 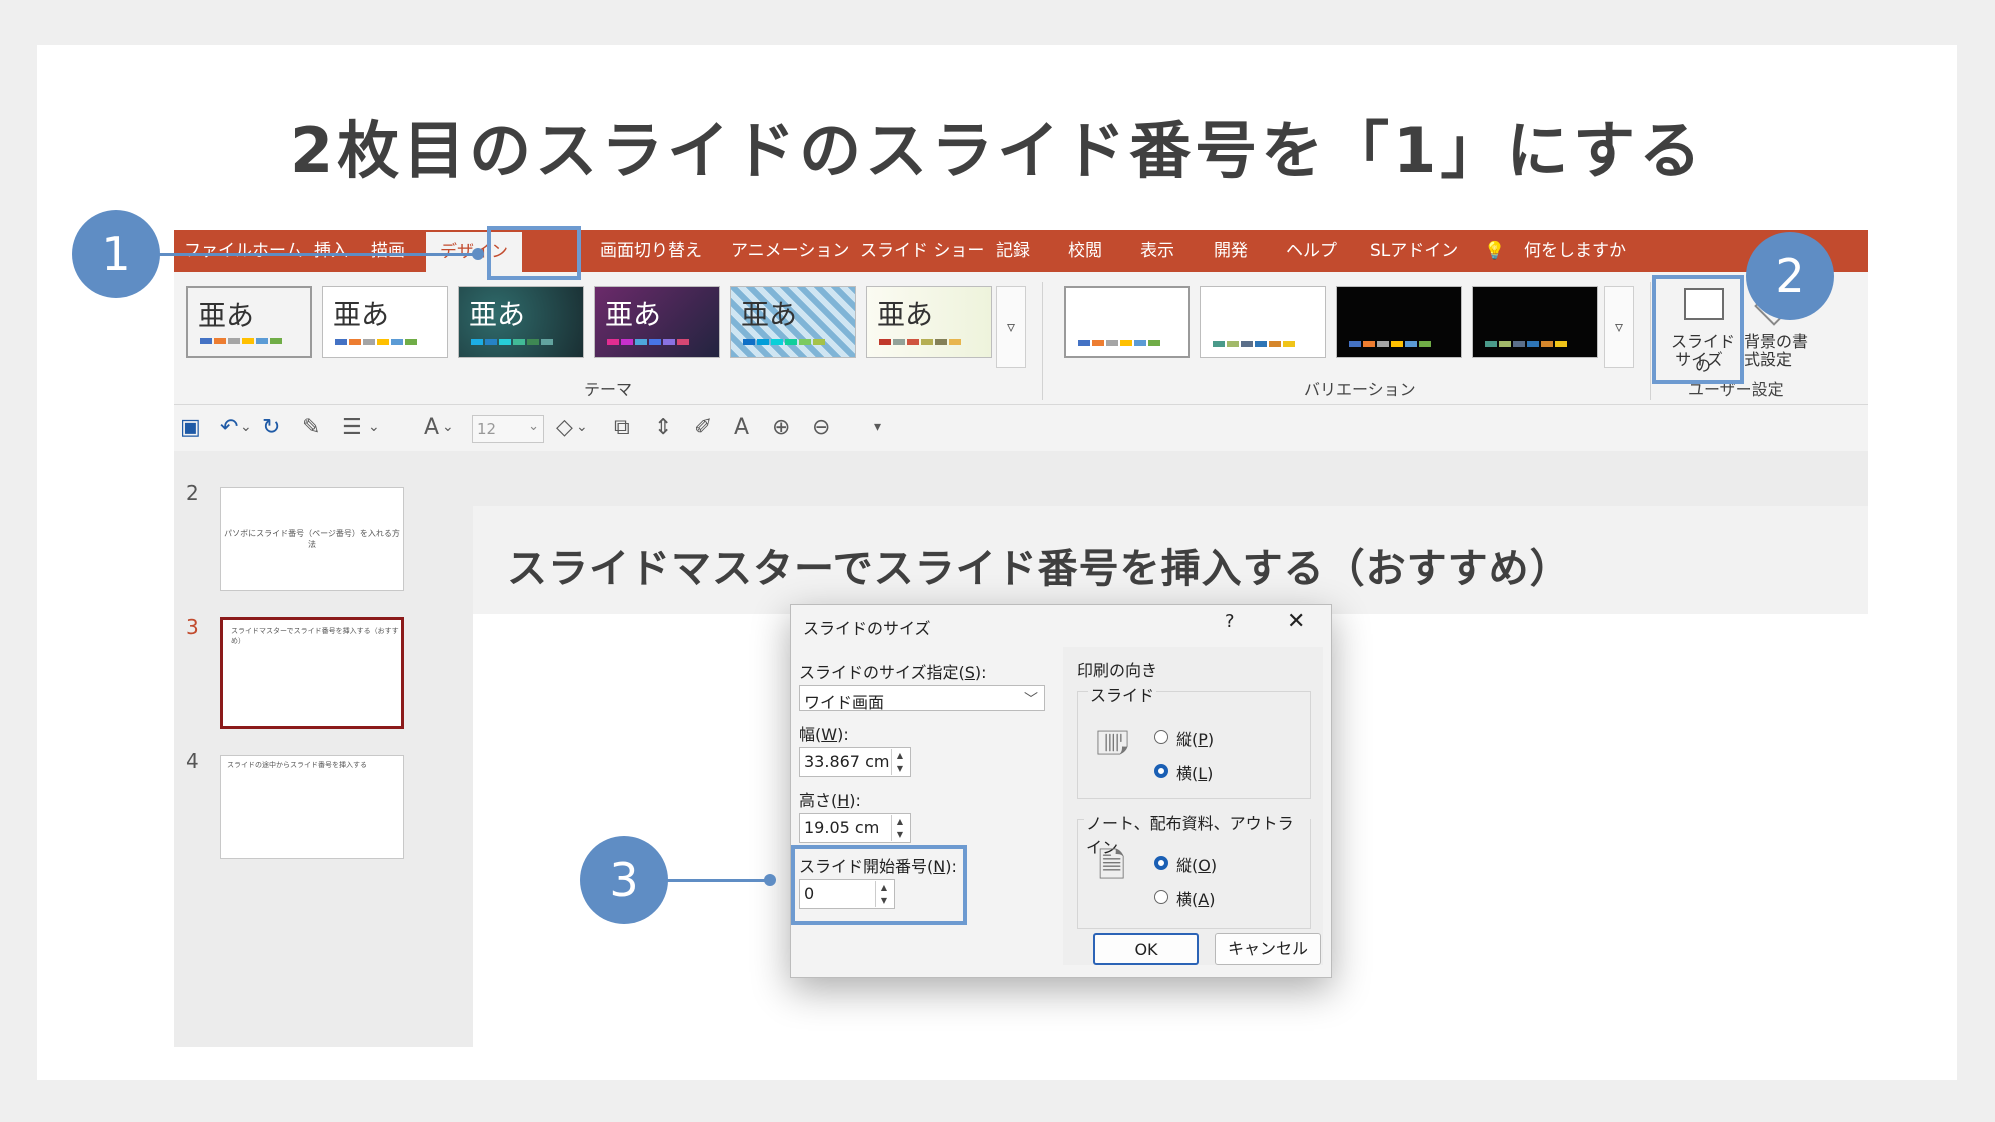 I want to click on slide-orientation-group: スライド 🗎 縦(P) 横(L), so click(x=1194, y=740).